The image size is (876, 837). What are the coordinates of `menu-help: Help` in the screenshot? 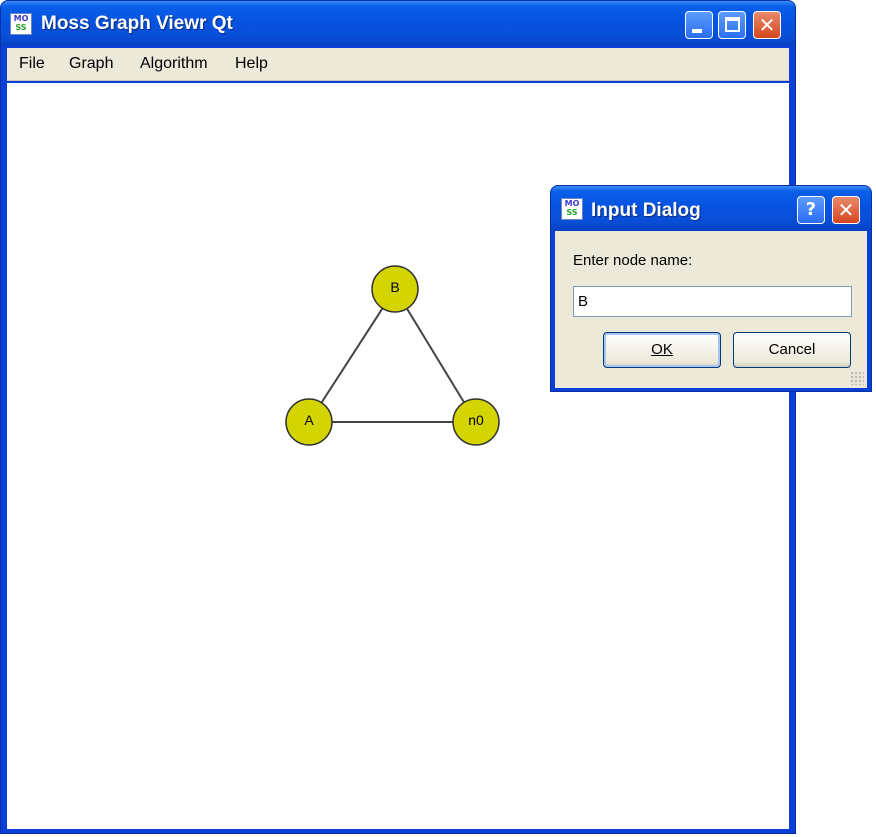 It's located at (251, 64).